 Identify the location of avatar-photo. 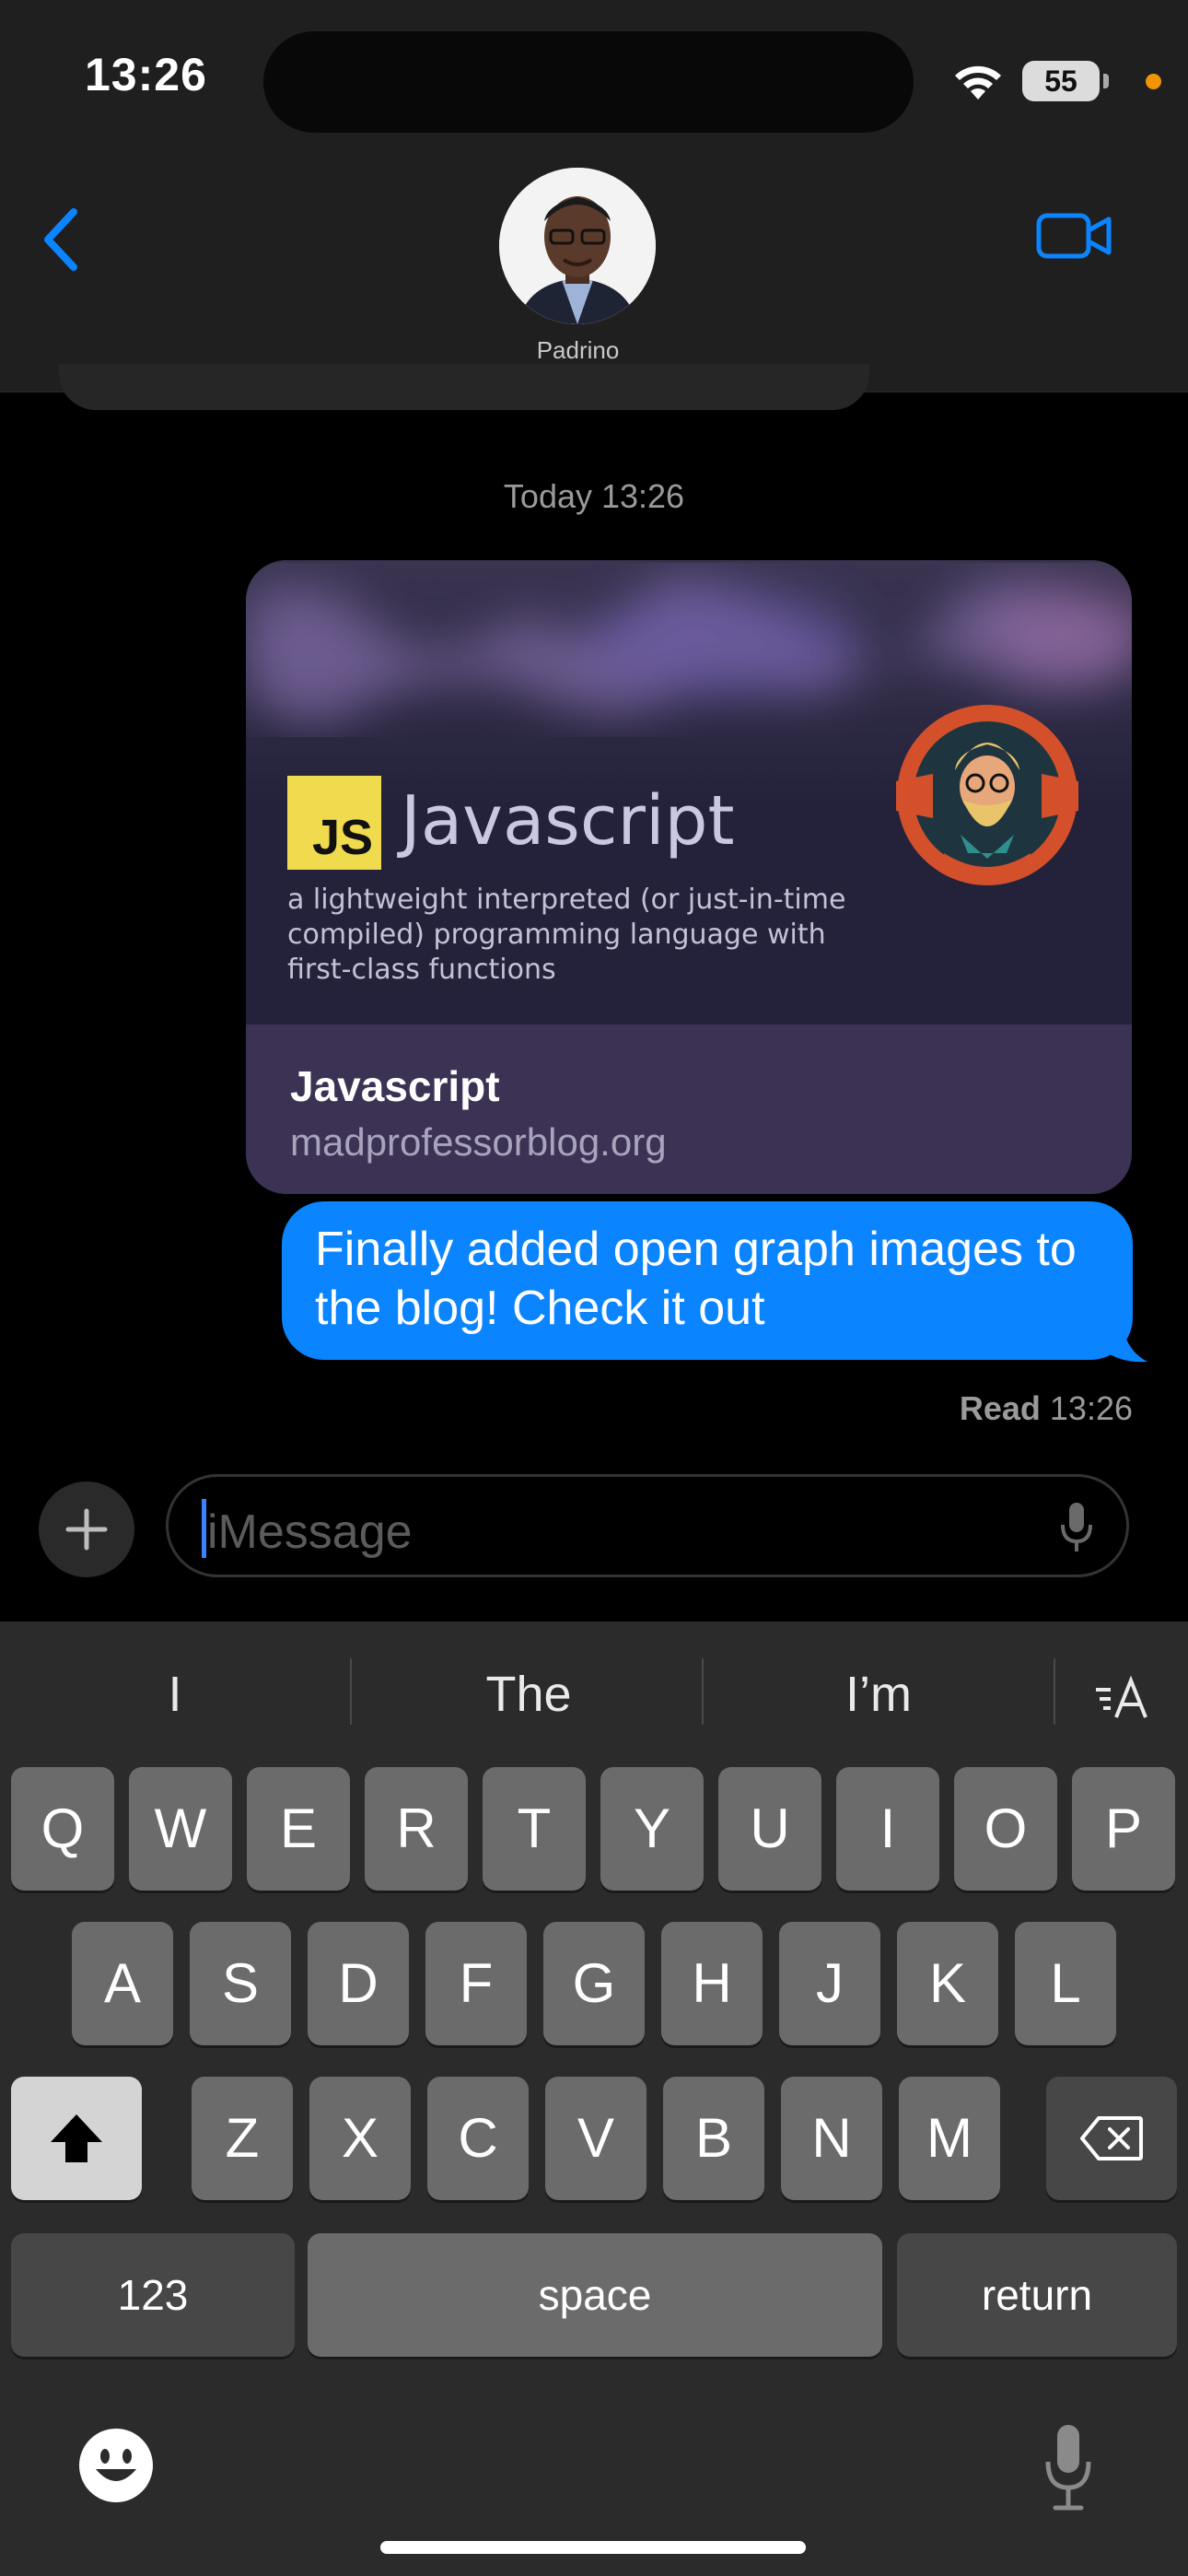
(577, 246).